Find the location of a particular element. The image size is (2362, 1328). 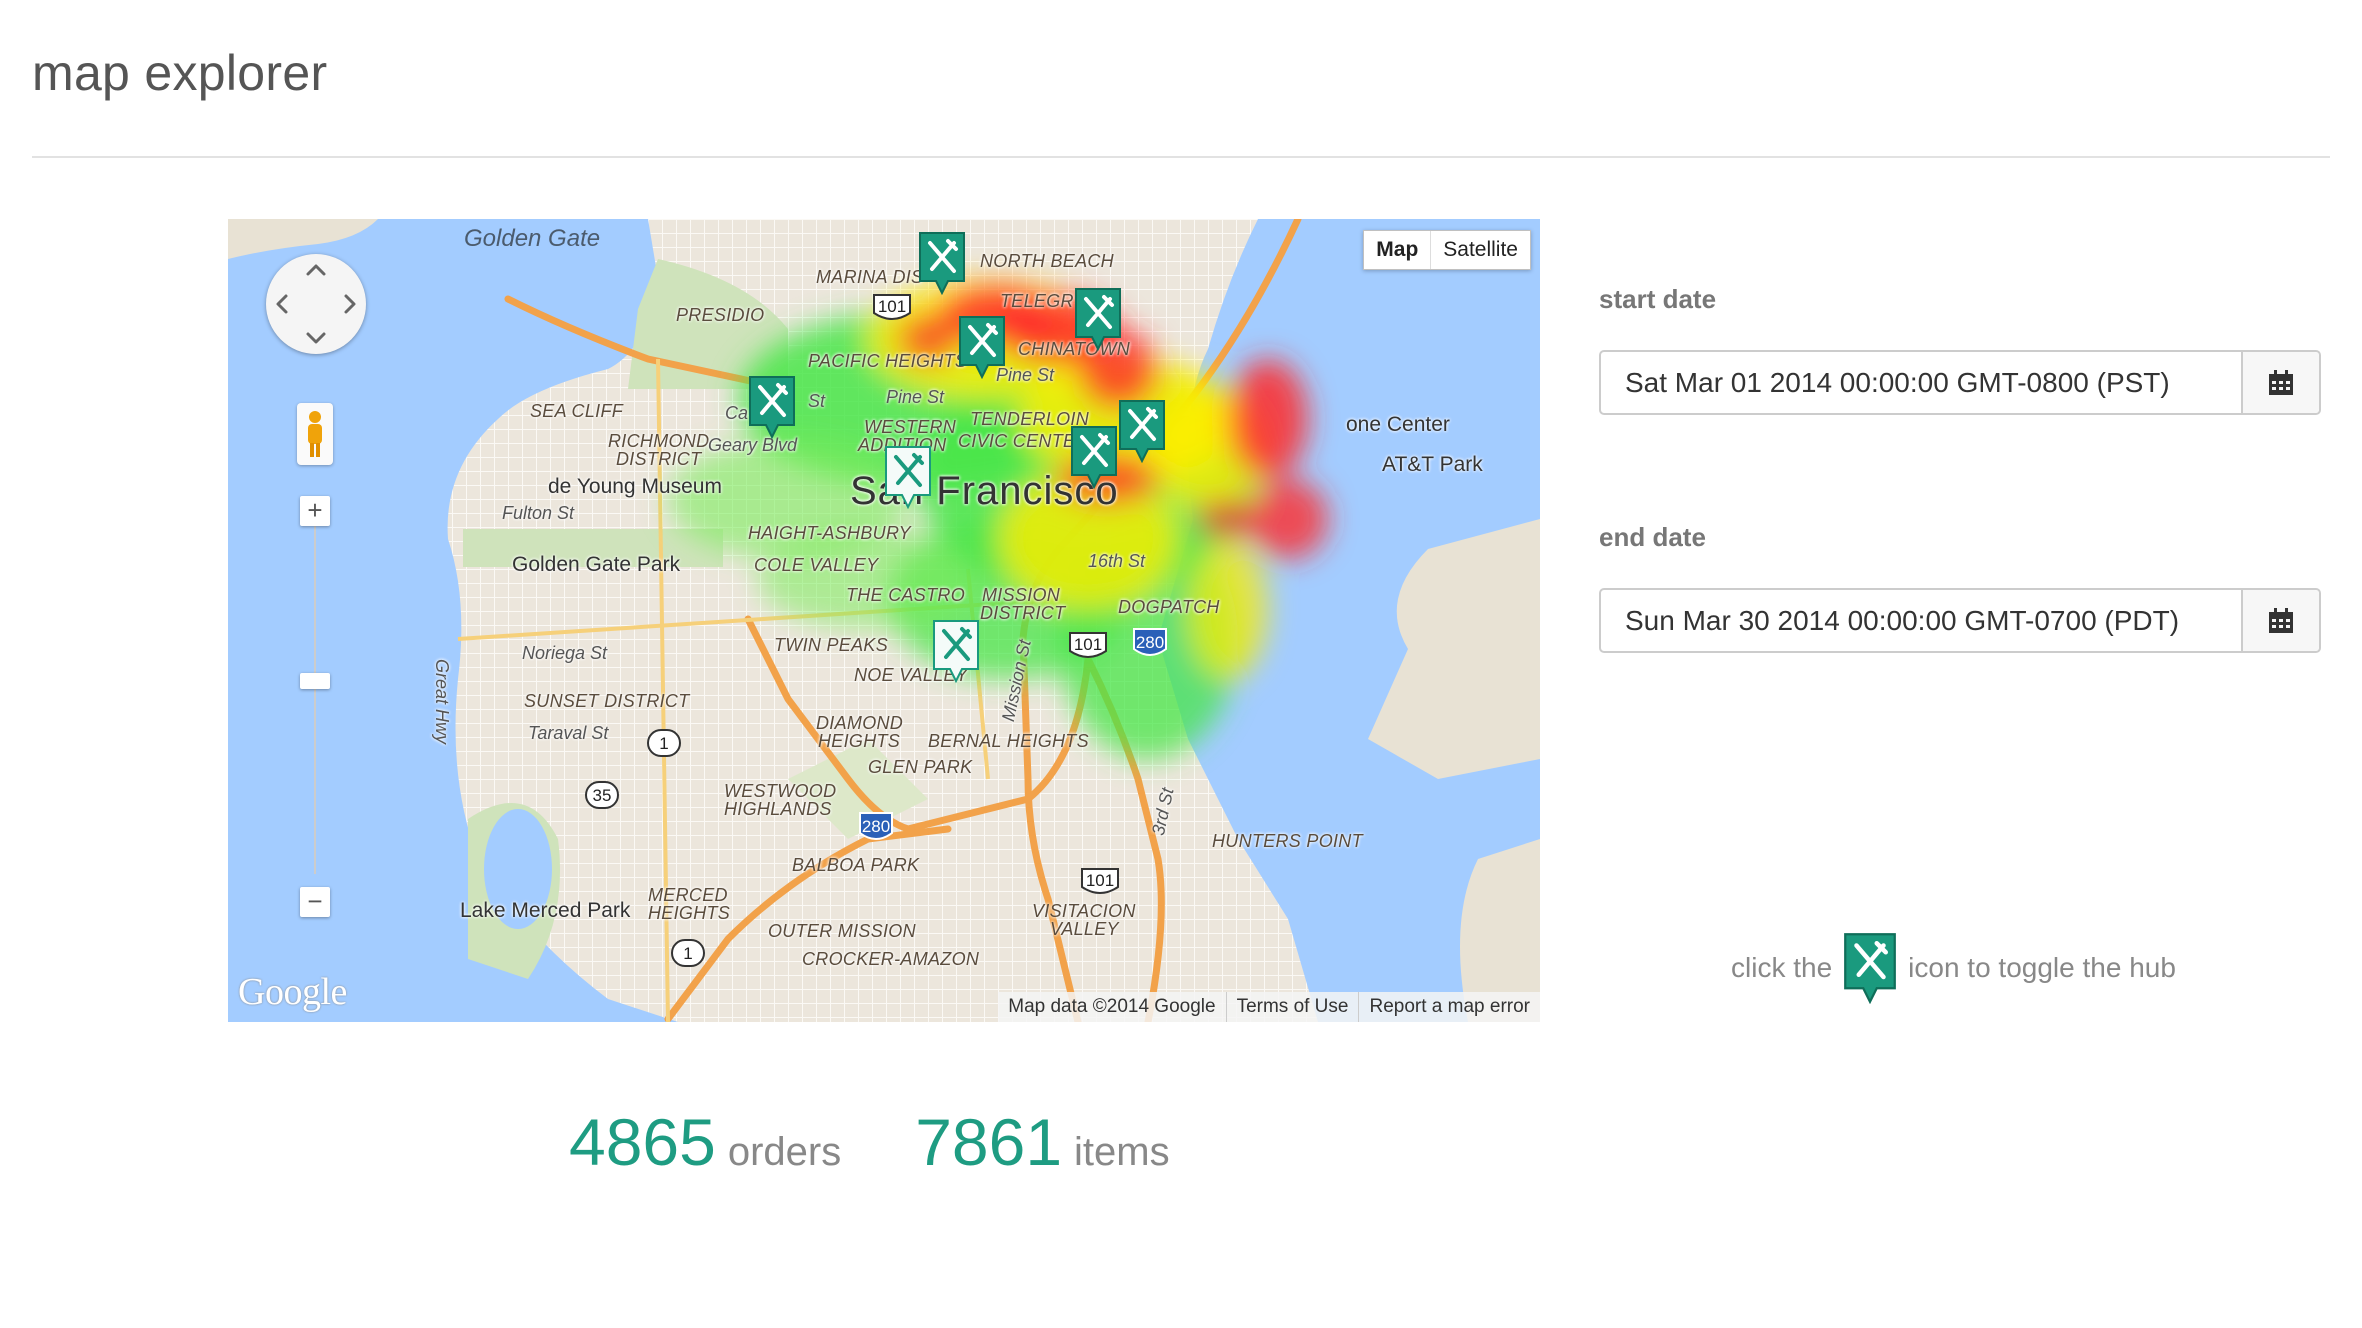

zoom-slider-track is located at coordinates (315, 694).